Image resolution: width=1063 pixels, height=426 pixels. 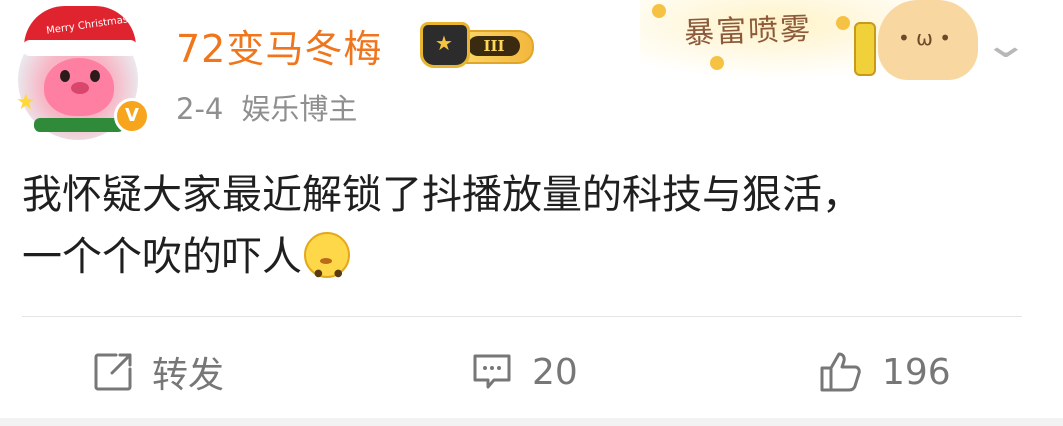 I want to click on like-button: 196, so click(x=884, y=372).